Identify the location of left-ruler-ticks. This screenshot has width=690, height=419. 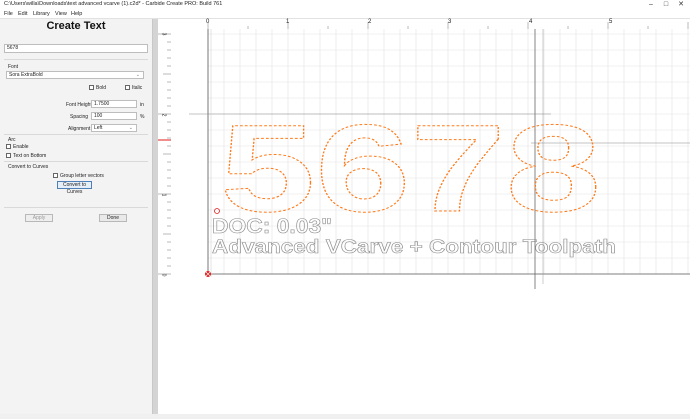
(164, 154).